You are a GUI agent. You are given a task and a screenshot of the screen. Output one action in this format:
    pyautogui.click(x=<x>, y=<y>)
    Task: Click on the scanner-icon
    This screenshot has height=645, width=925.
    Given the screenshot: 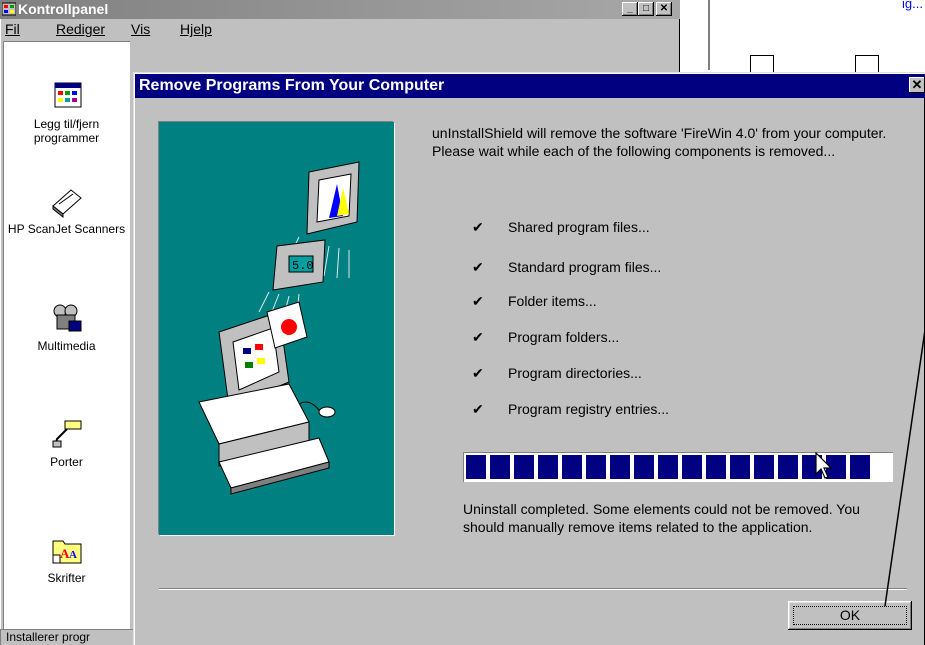 What is the action you would take?
    pyautogui.click(x=67, y=201)
    